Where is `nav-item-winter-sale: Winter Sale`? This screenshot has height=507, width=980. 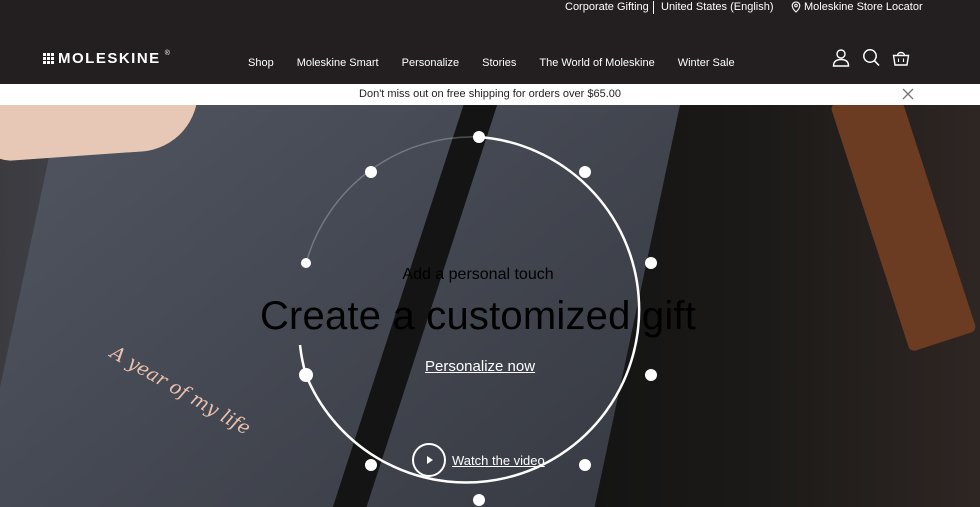 nav-item-winter-sale: Winter Sale is located at coordinates (706, 63).